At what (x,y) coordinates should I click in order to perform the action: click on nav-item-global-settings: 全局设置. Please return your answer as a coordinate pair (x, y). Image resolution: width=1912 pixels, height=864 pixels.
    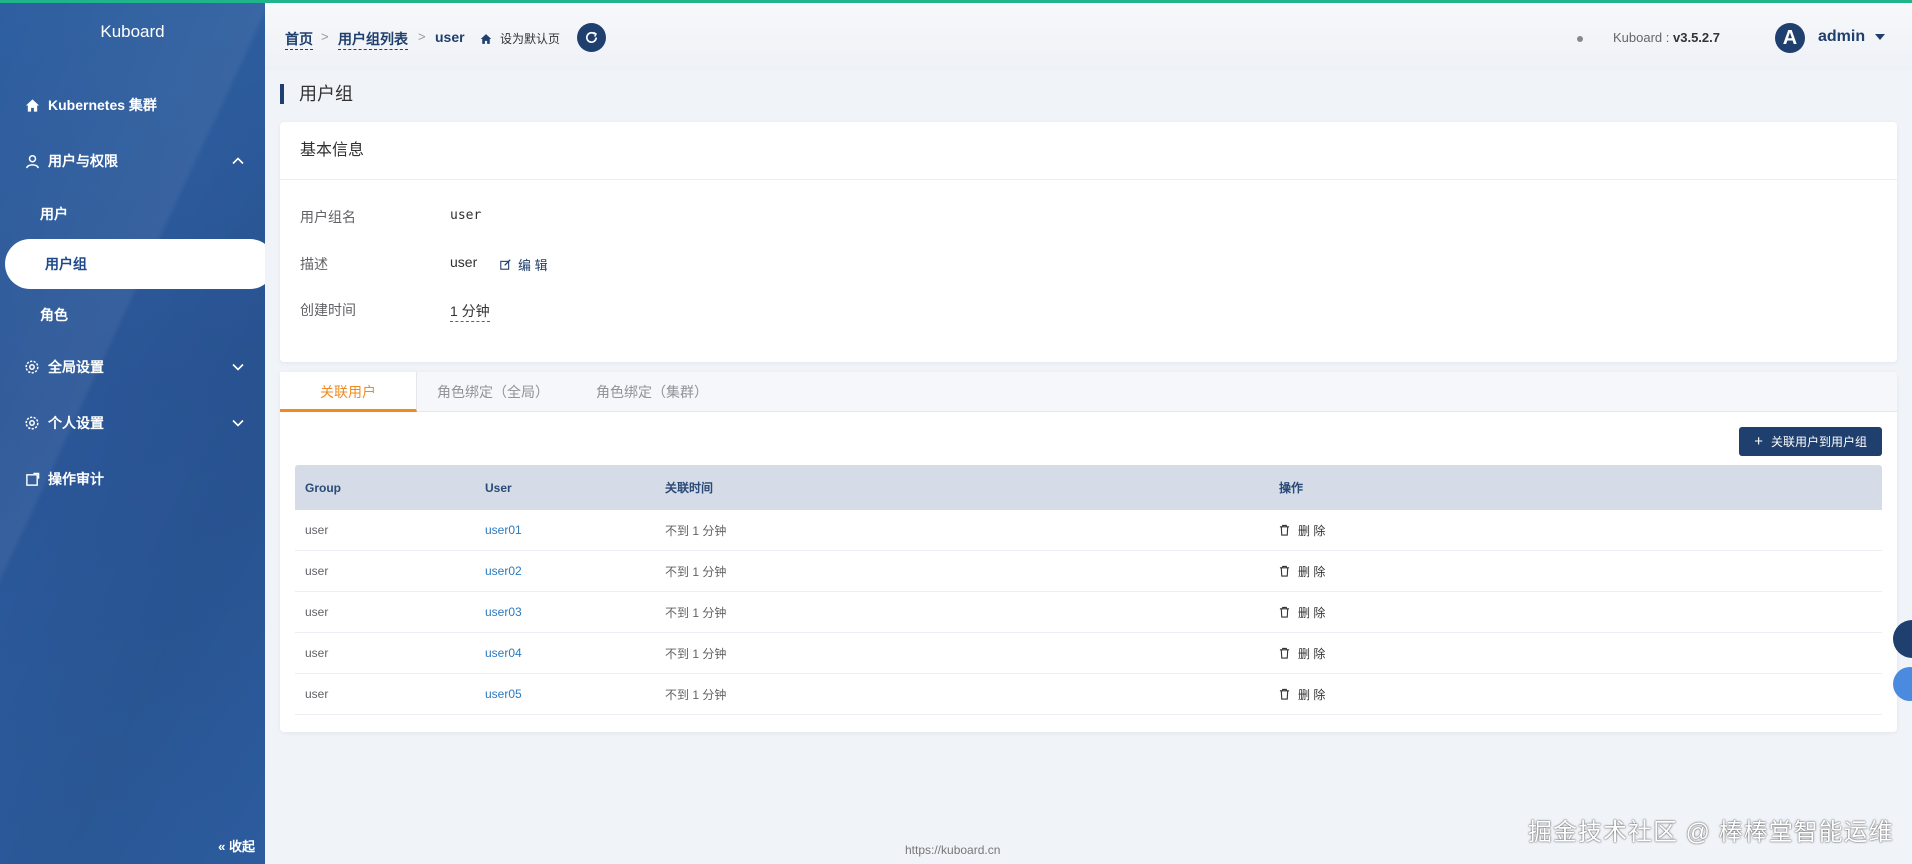
    Looking at the image, I should click on (134, 367).